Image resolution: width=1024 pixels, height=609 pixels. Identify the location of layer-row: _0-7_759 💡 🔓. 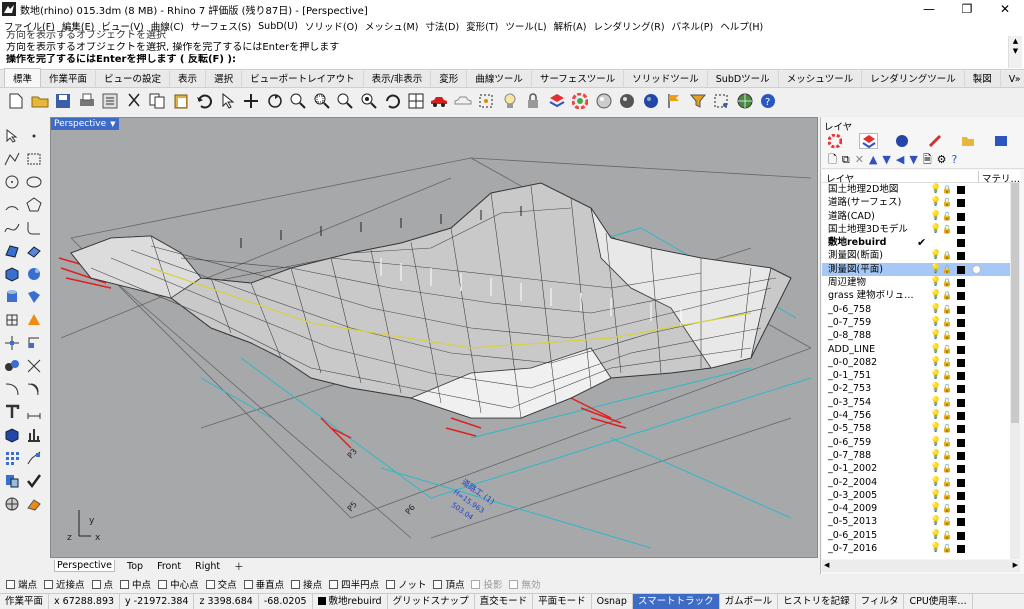
(916, 322).